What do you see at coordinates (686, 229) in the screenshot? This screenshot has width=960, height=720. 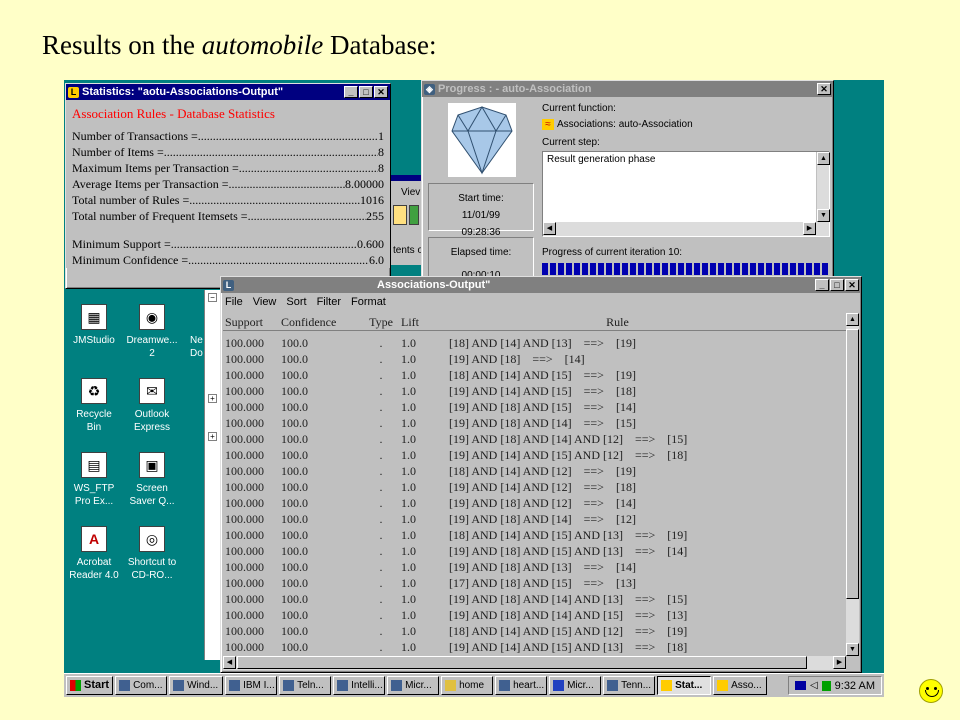 I see `step-horizontal-scrollbar: ◀ ▶` at bounding box center [686, 229].